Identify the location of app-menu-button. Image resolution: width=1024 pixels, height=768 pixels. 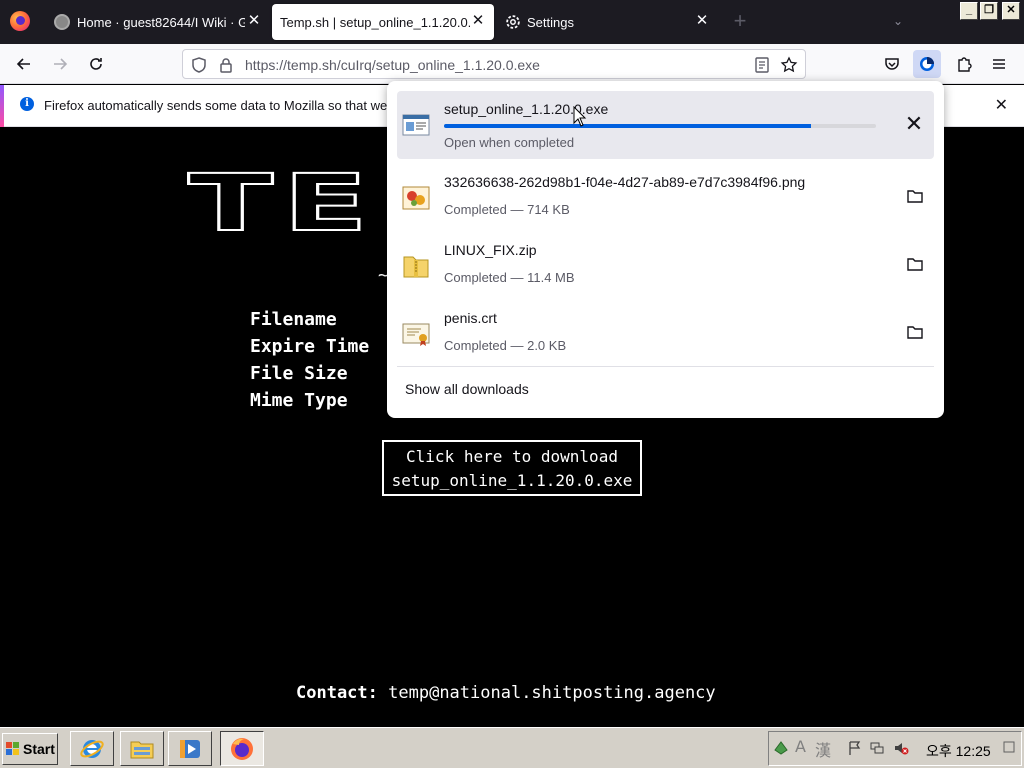
(999, 64).